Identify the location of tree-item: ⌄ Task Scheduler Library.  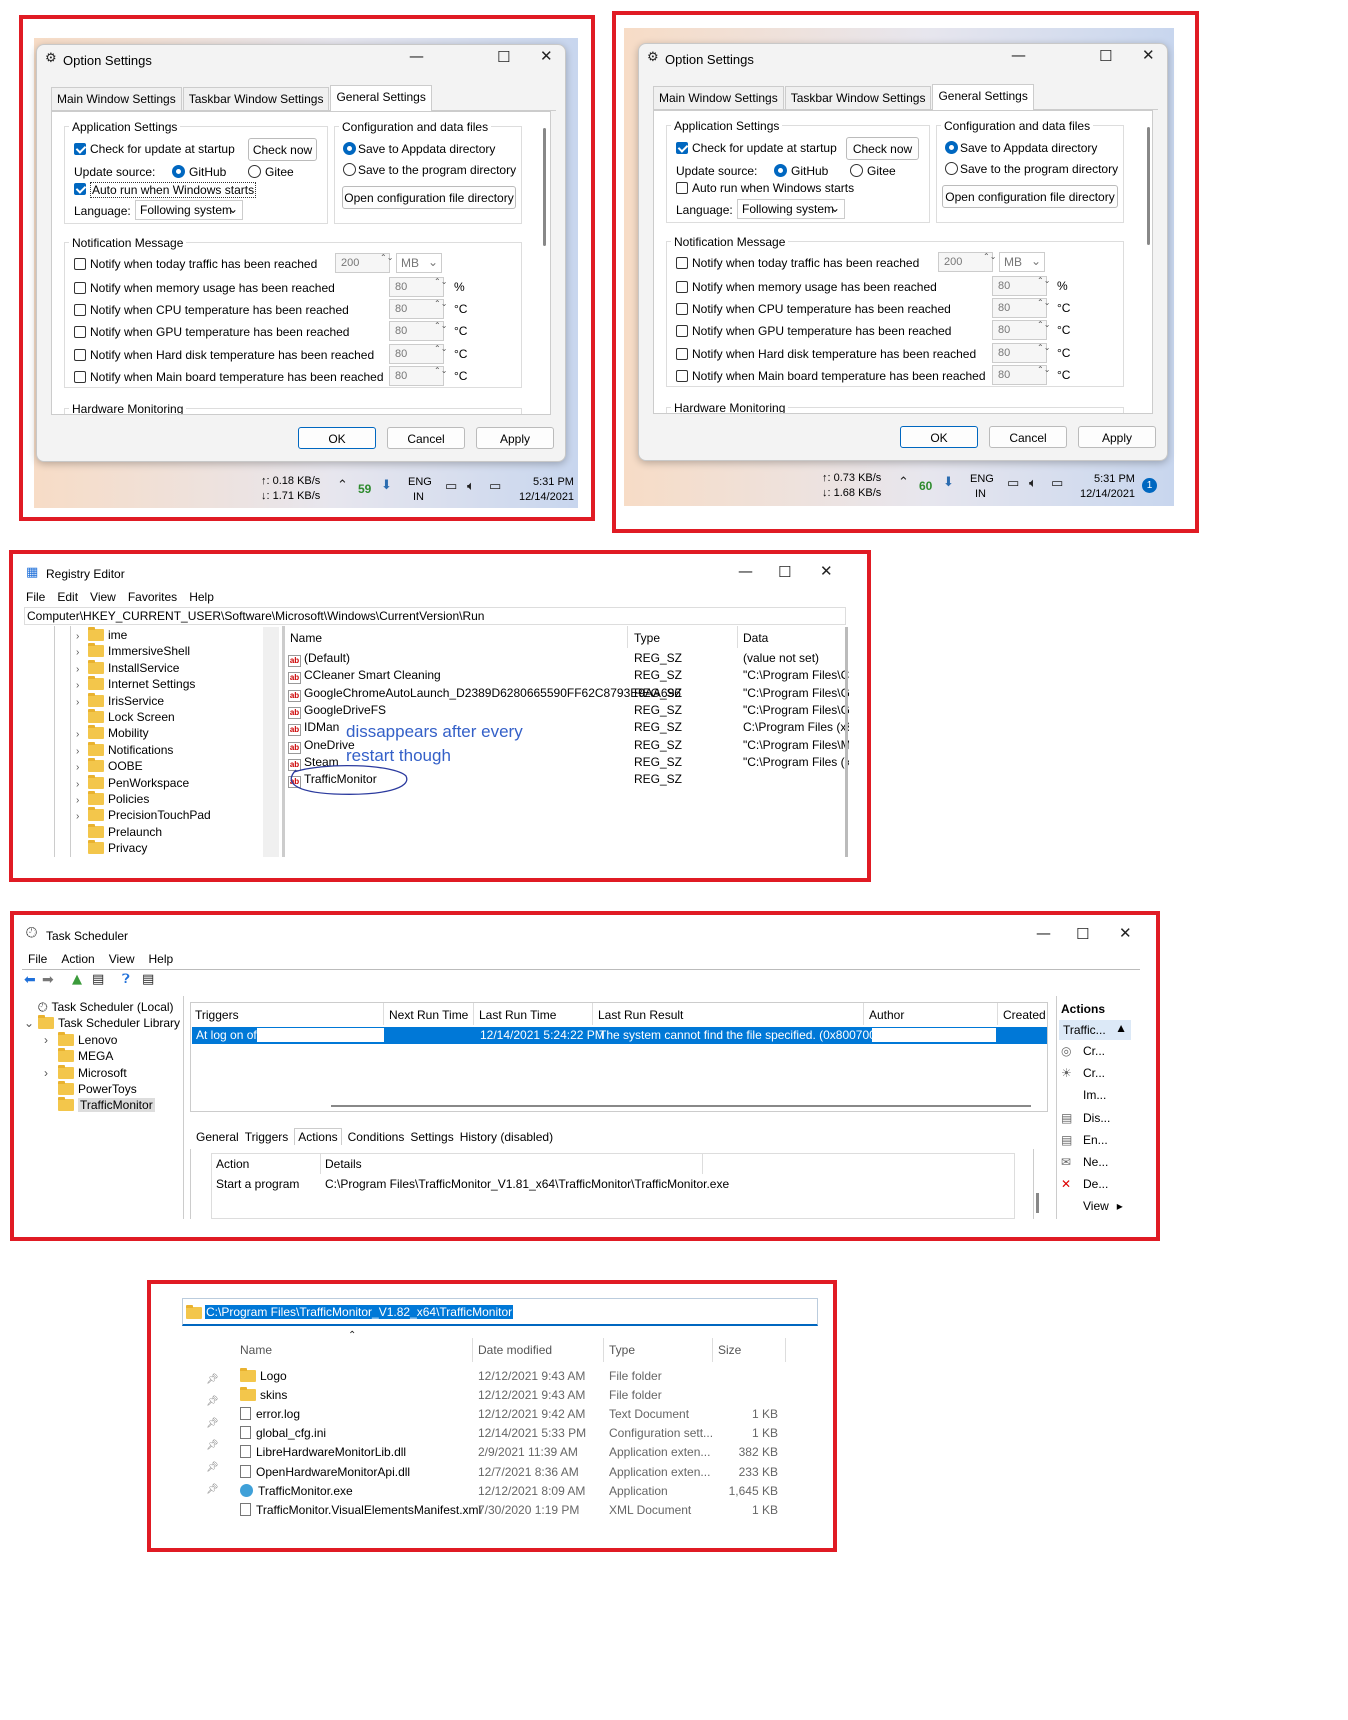
(102, 1022).